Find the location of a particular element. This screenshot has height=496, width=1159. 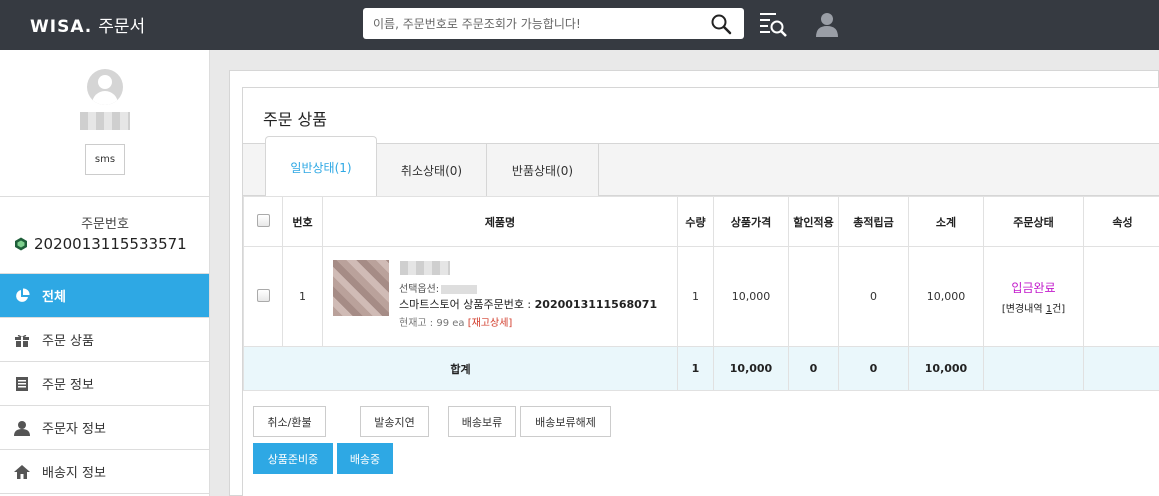

shipping-delay-button: 발송지연 is located at coordinates (394, 421).